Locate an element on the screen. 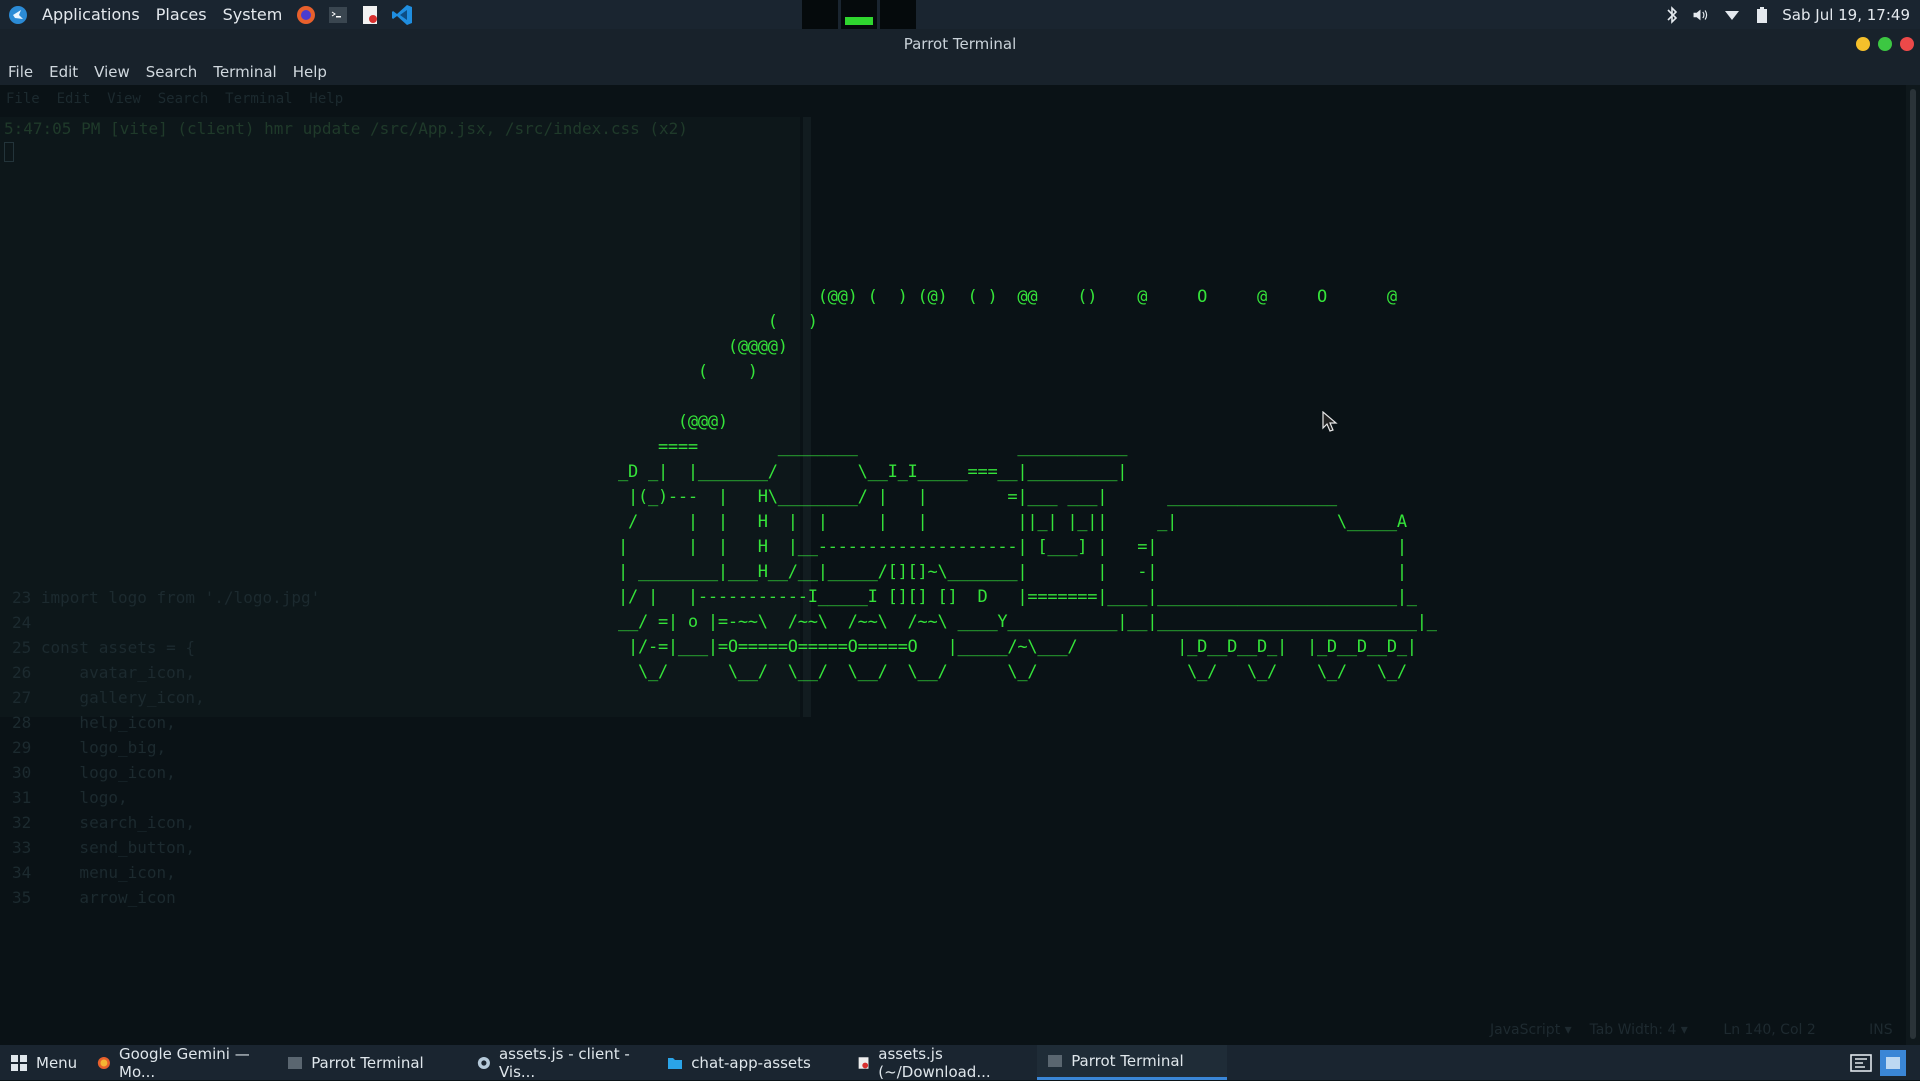 This screenshot has height=1081, width=1920. terminal-scrollbar is located at coordinates (1913, 565).